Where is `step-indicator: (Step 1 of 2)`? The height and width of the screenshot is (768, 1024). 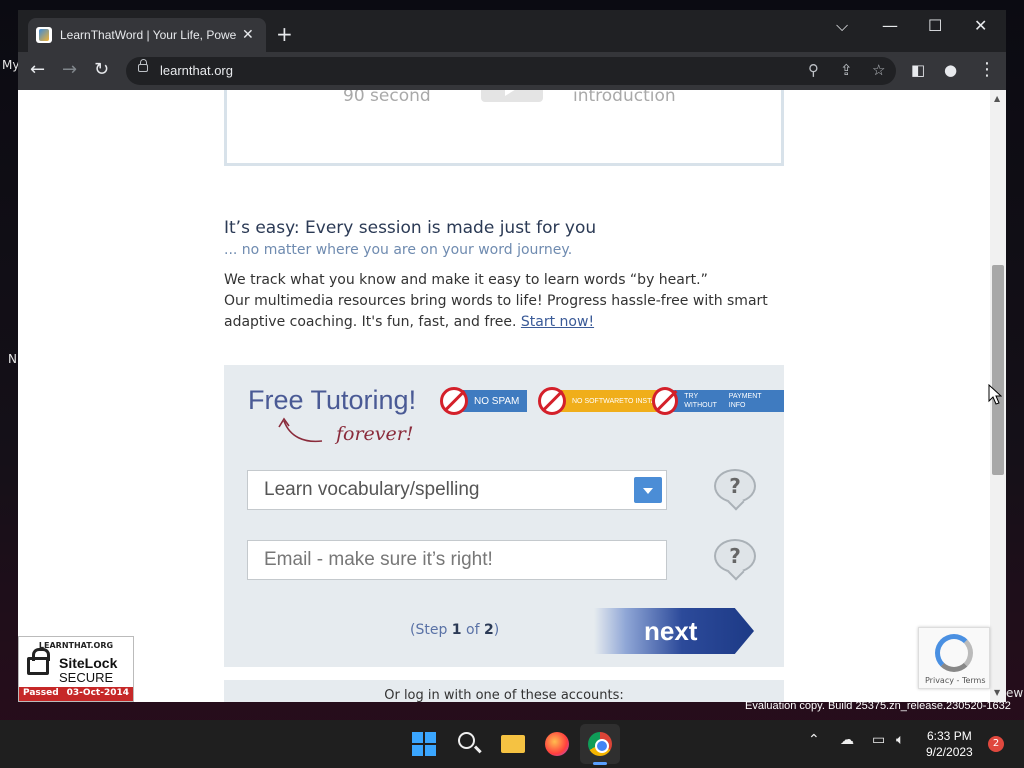
step-indicator: (Step 1 of 2) is located at coordinates (455, 630).